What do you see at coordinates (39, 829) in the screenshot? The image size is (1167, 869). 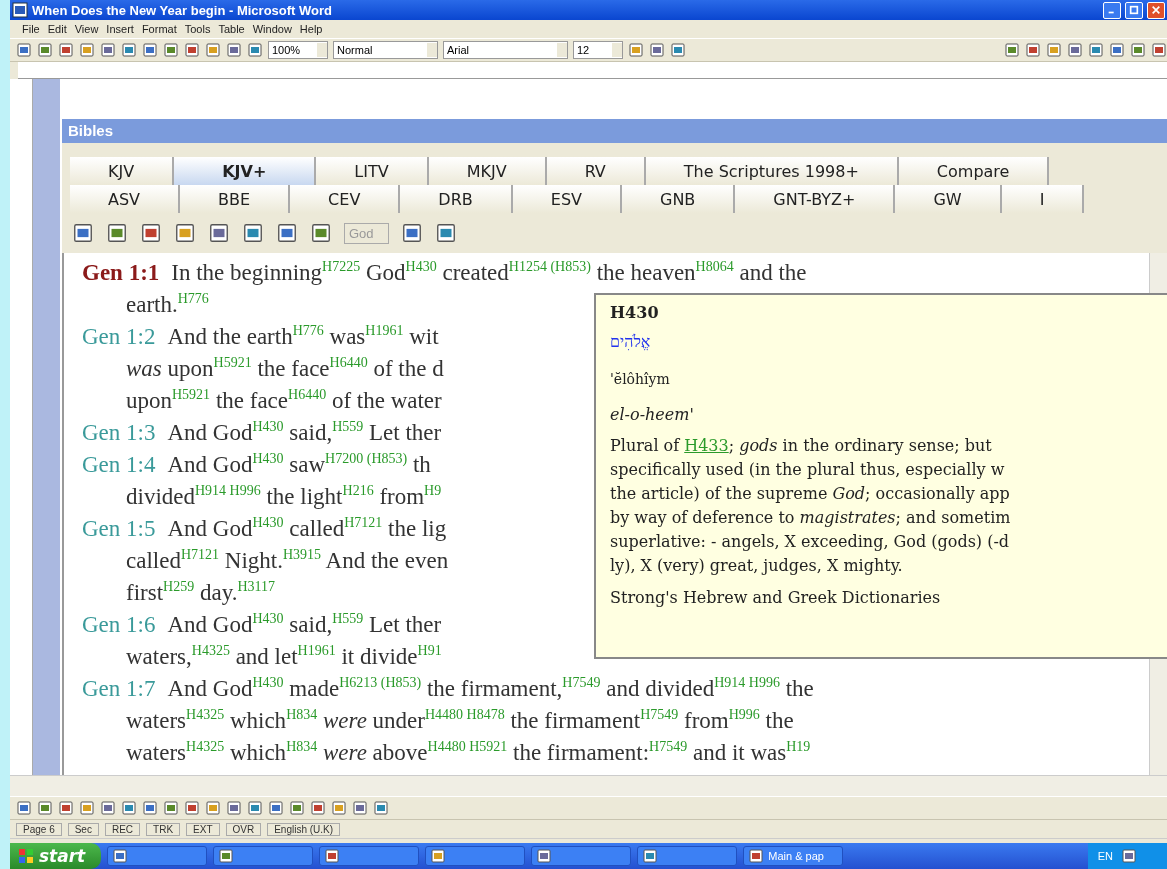 I see `status-item: Page 6` at bounding box center [39, 829].